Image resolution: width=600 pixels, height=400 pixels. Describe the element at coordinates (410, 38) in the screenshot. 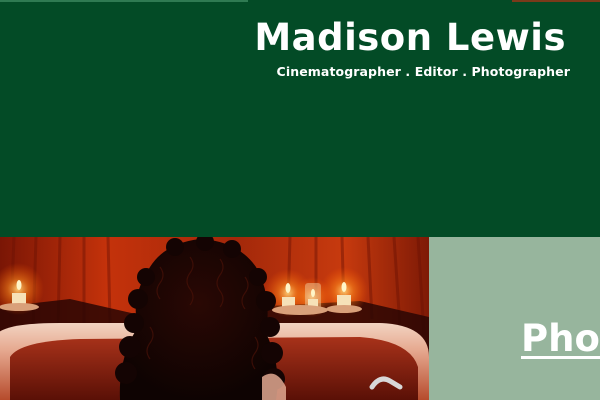

I see `site-title: Madison Lewis` at that location.